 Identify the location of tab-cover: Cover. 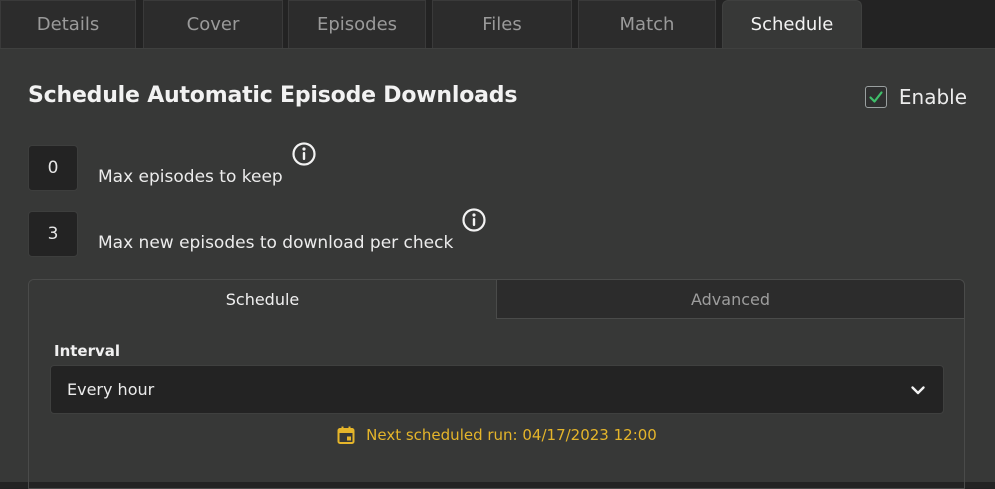
(213, 24).